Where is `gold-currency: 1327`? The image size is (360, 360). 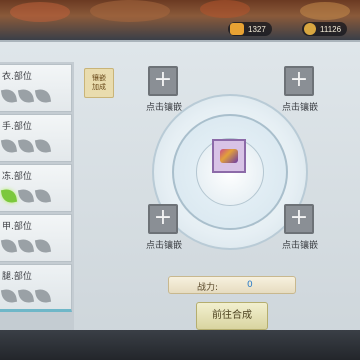 gold-currency: 1327 is located at coordinates (250, 29).